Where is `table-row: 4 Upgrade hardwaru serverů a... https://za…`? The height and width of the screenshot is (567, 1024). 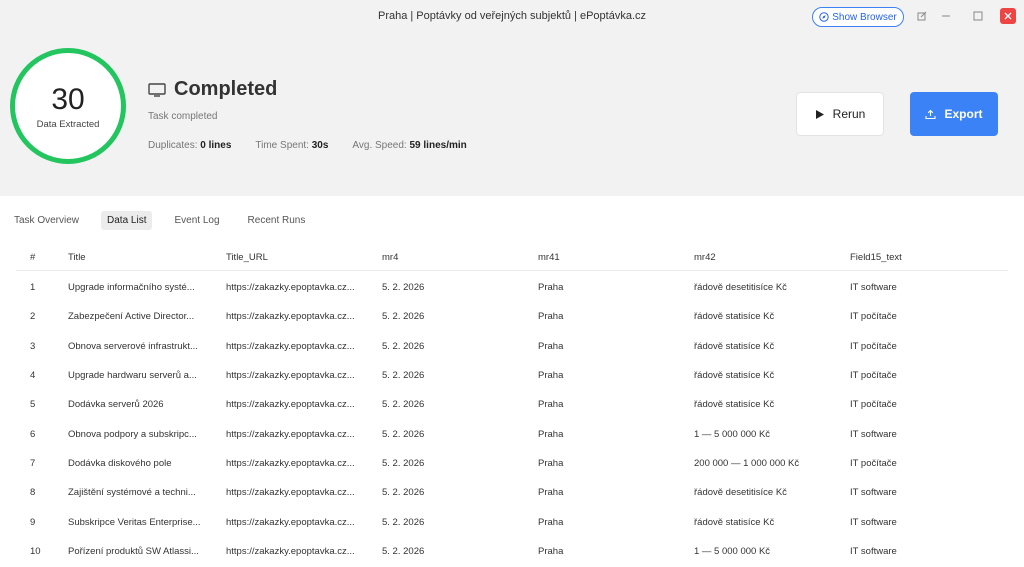
table-row: 4 Upgrade hardwaru serverů a... https://za… is located at coordinates (512, 375).